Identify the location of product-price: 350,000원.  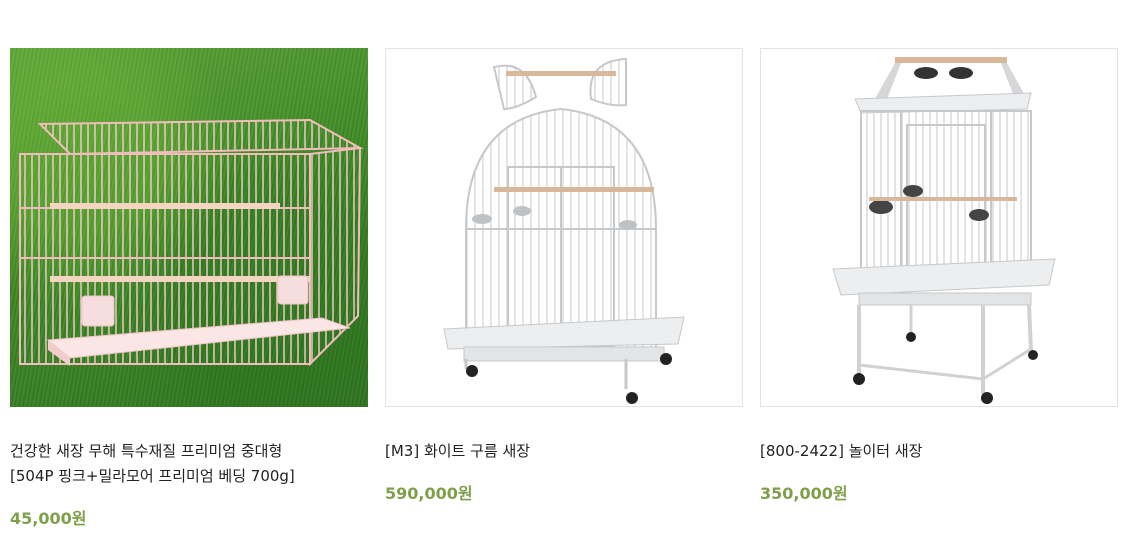
(804, 493).